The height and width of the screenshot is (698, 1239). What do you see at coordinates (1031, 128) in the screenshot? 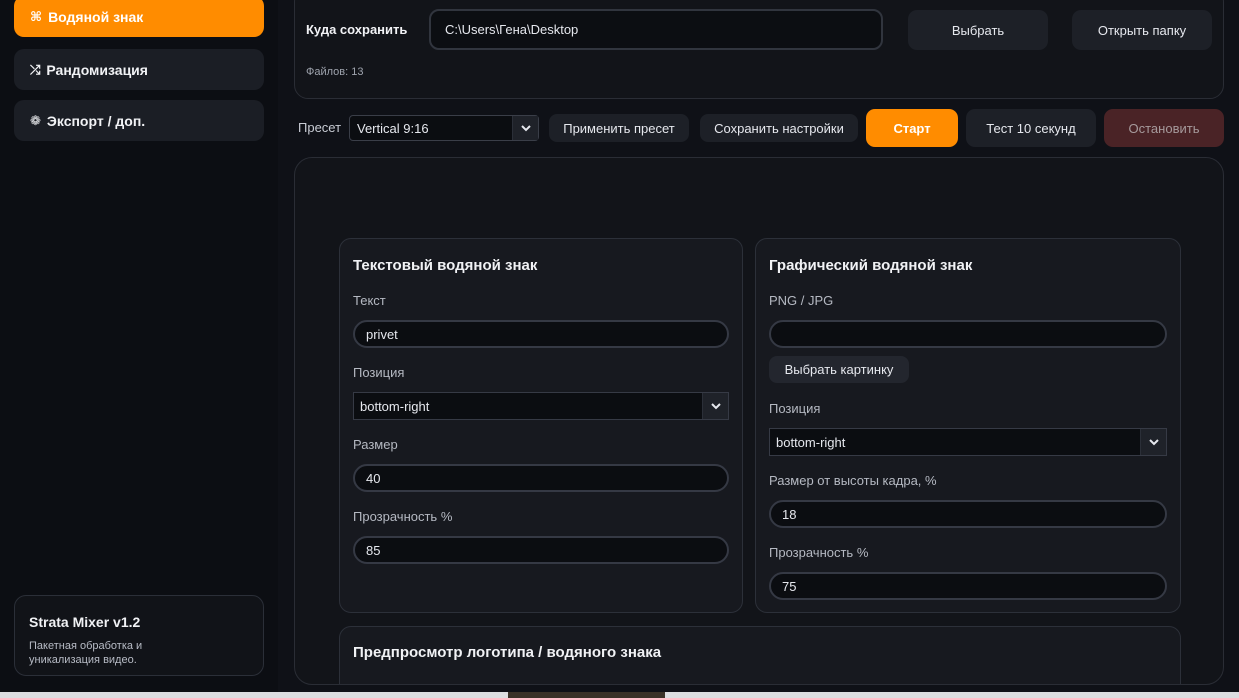
I see `test-10s-button: Тест 10 секунд` at bounding box center [1031, 128].